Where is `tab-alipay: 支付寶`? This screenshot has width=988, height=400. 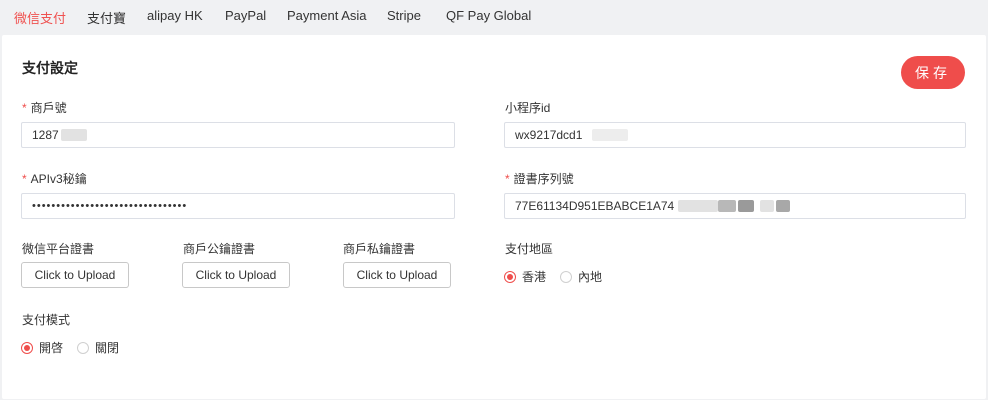
tab-alipay: 支付寶 is located at coordinates (106, 17).